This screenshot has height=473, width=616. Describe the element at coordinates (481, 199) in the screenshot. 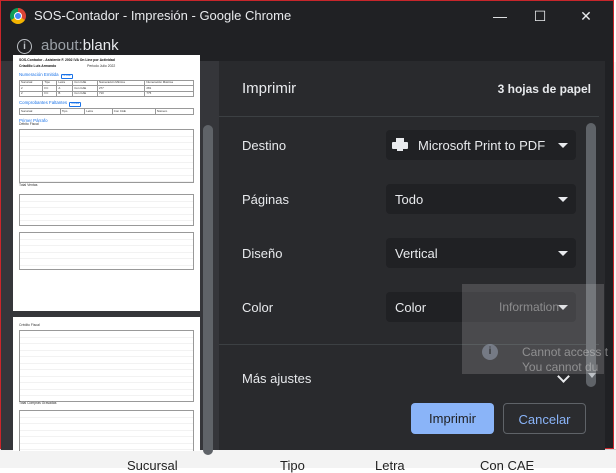

I see `pages-select: Todo` at that location.